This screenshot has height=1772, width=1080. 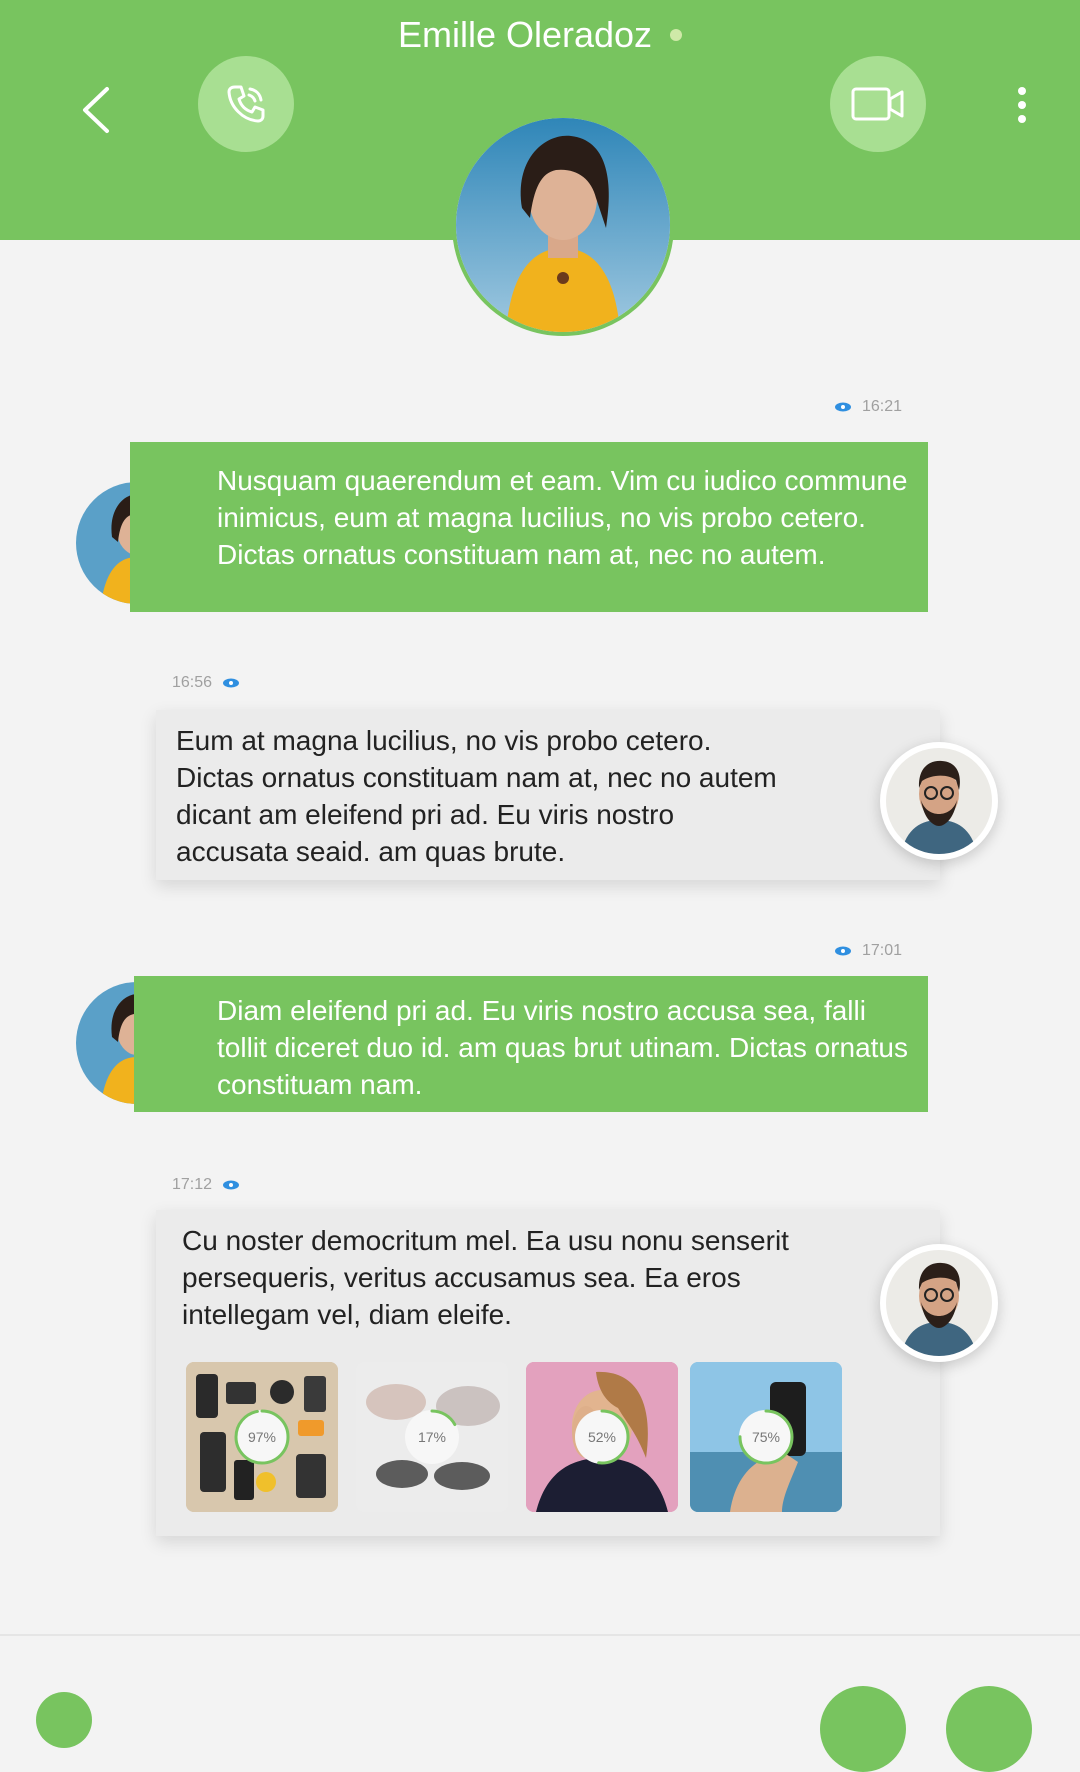 What do you see at coordinates (882, 950) in the screenshot?
I see `timestamp-text: 17:01` at bounding box center [882, 950].